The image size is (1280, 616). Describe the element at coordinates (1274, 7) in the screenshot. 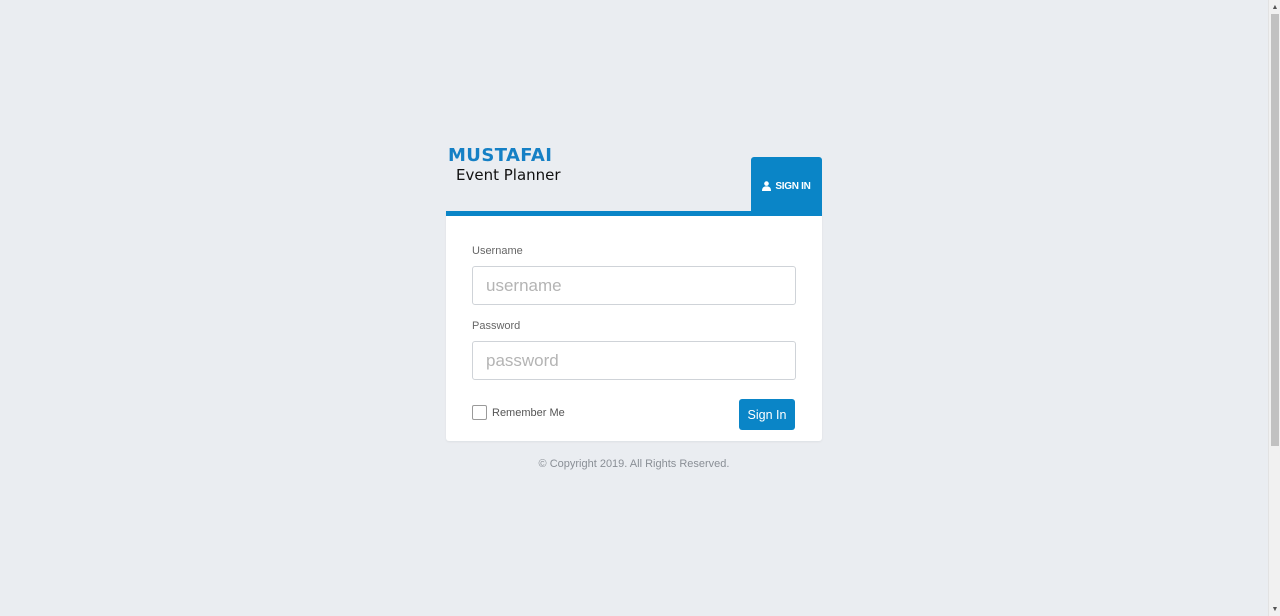

I see `scroll-up-arrow-icon: ▲` at that location.